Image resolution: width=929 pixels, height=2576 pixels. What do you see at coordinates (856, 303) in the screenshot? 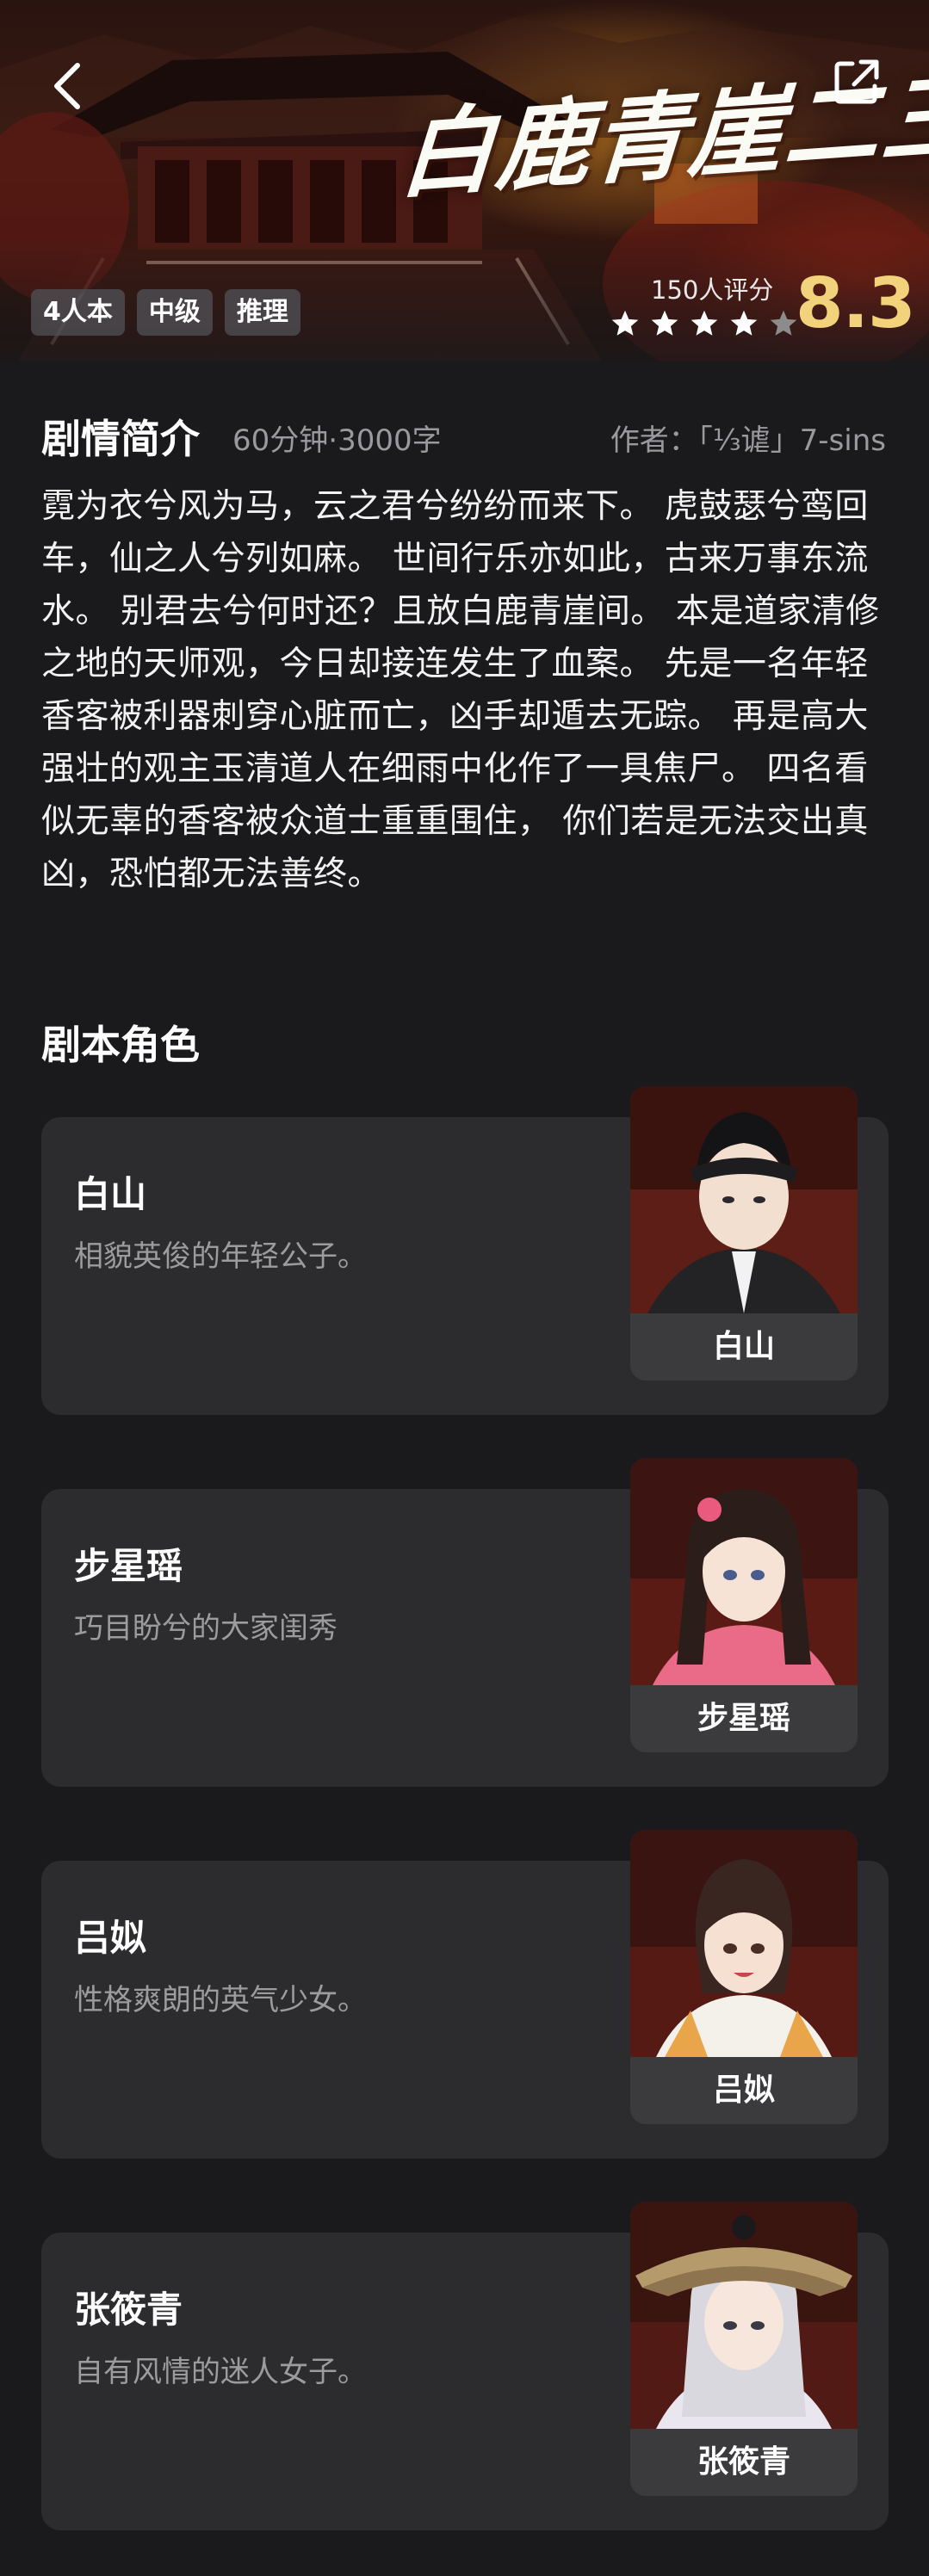
I see `rating-score: 8.3` at bounding box center [856, 303].